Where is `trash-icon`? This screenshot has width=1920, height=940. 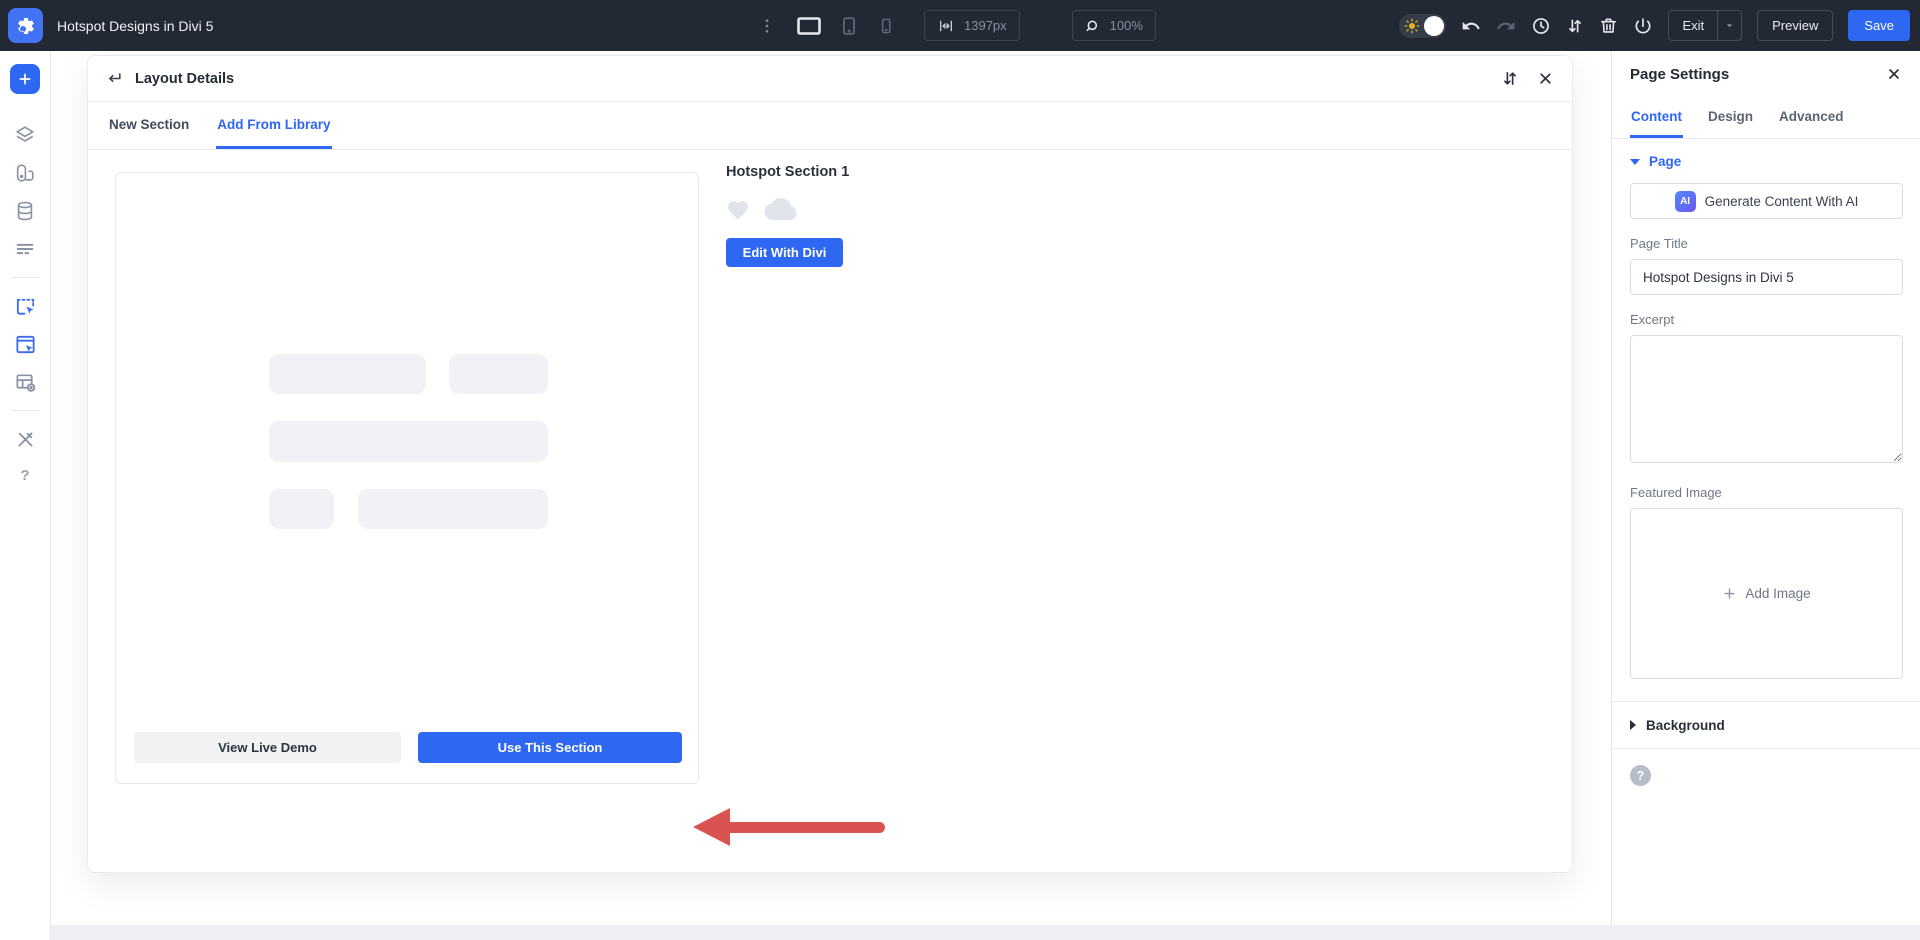 trash-icon is located at coordinates (1608, 26).